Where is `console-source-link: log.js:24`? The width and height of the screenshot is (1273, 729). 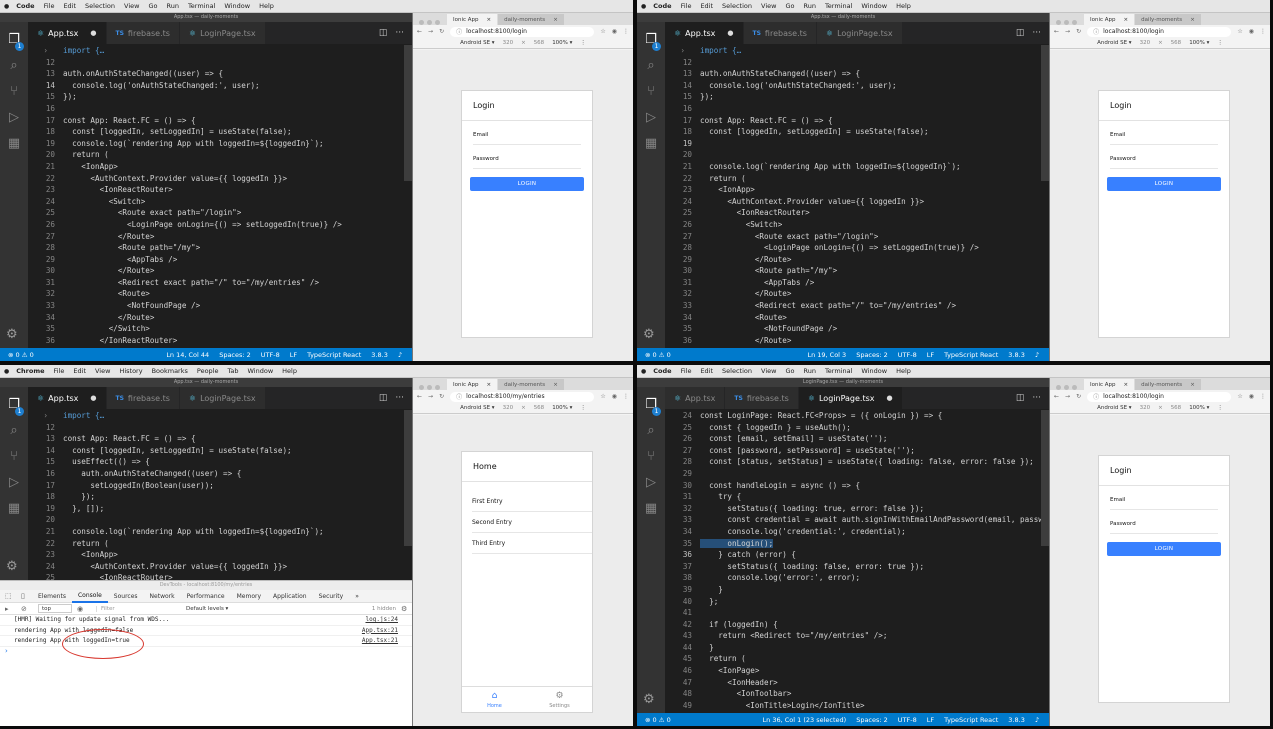
console-source-link: log.js:24 is located at coordinates (381, 620).